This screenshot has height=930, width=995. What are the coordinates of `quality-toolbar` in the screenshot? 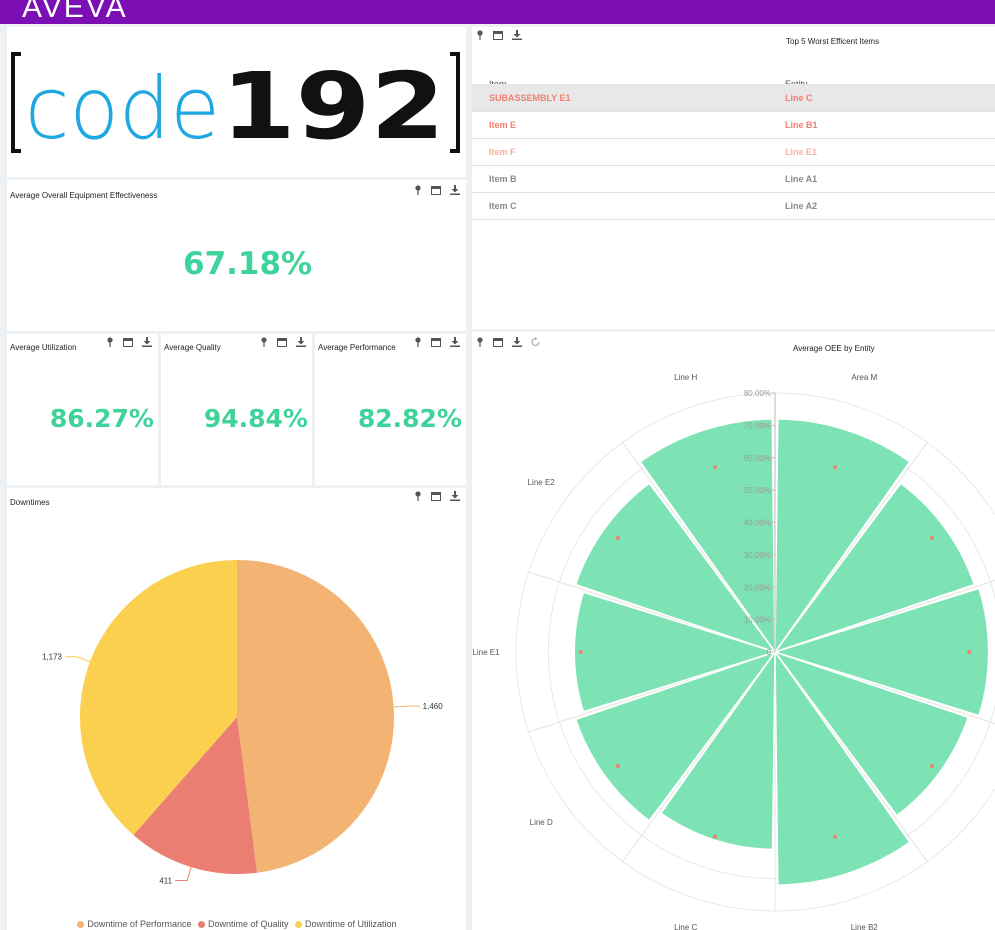 It's located at (283, 342).